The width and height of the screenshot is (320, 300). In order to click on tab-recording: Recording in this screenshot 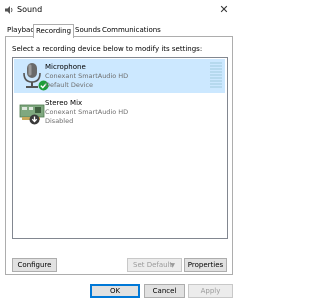, I will do `click(54, 31)`.